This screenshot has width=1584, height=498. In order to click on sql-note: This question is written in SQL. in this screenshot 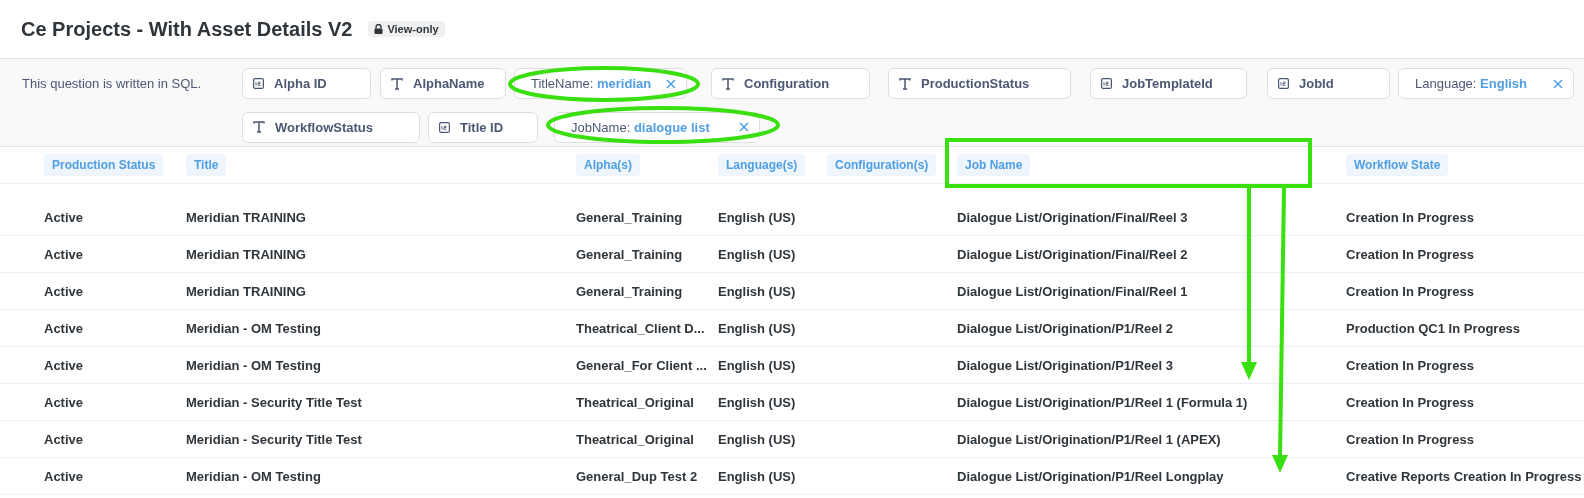, I will do `click(112, 84)`.